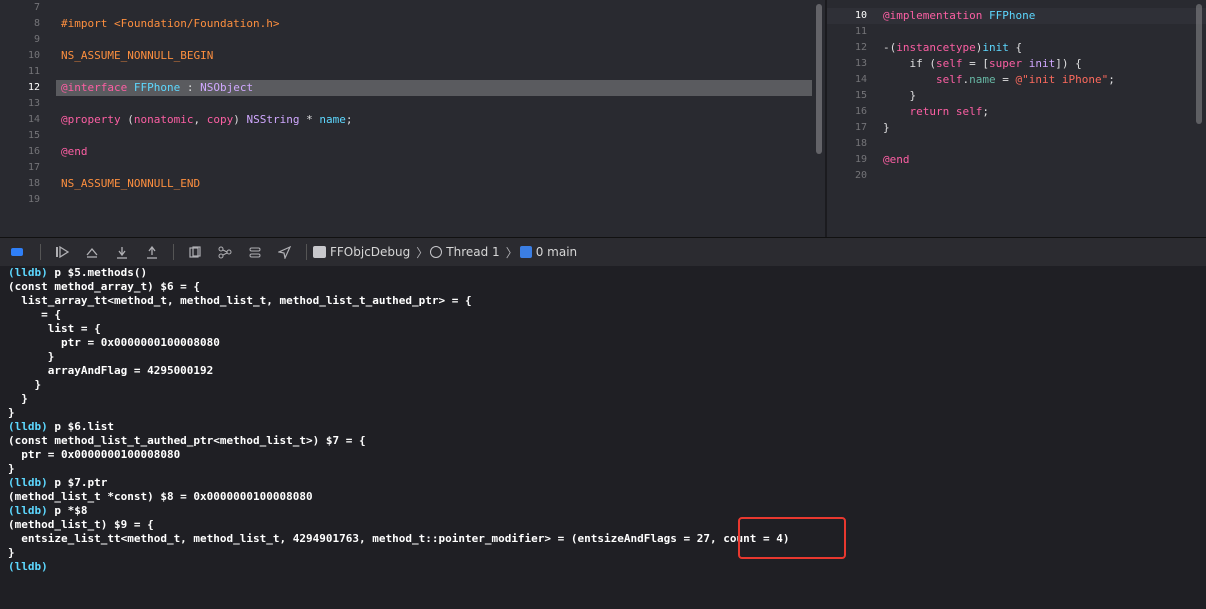 This screenshot has width=1206, height=609. I want to click on code-line: 10 @implementation FFPhone, so click(1016, 16).